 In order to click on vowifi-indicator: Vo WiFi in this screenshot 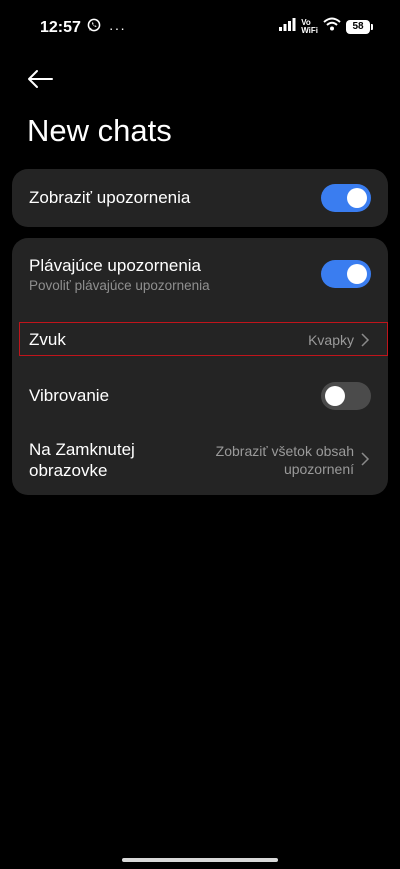, I will do `click(309, 26)`.